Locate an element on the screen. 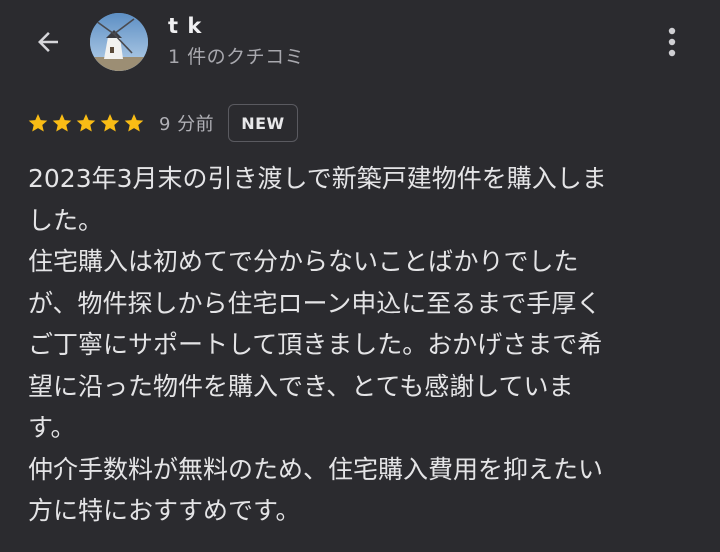  back-button is located at coordinates (48, 42).